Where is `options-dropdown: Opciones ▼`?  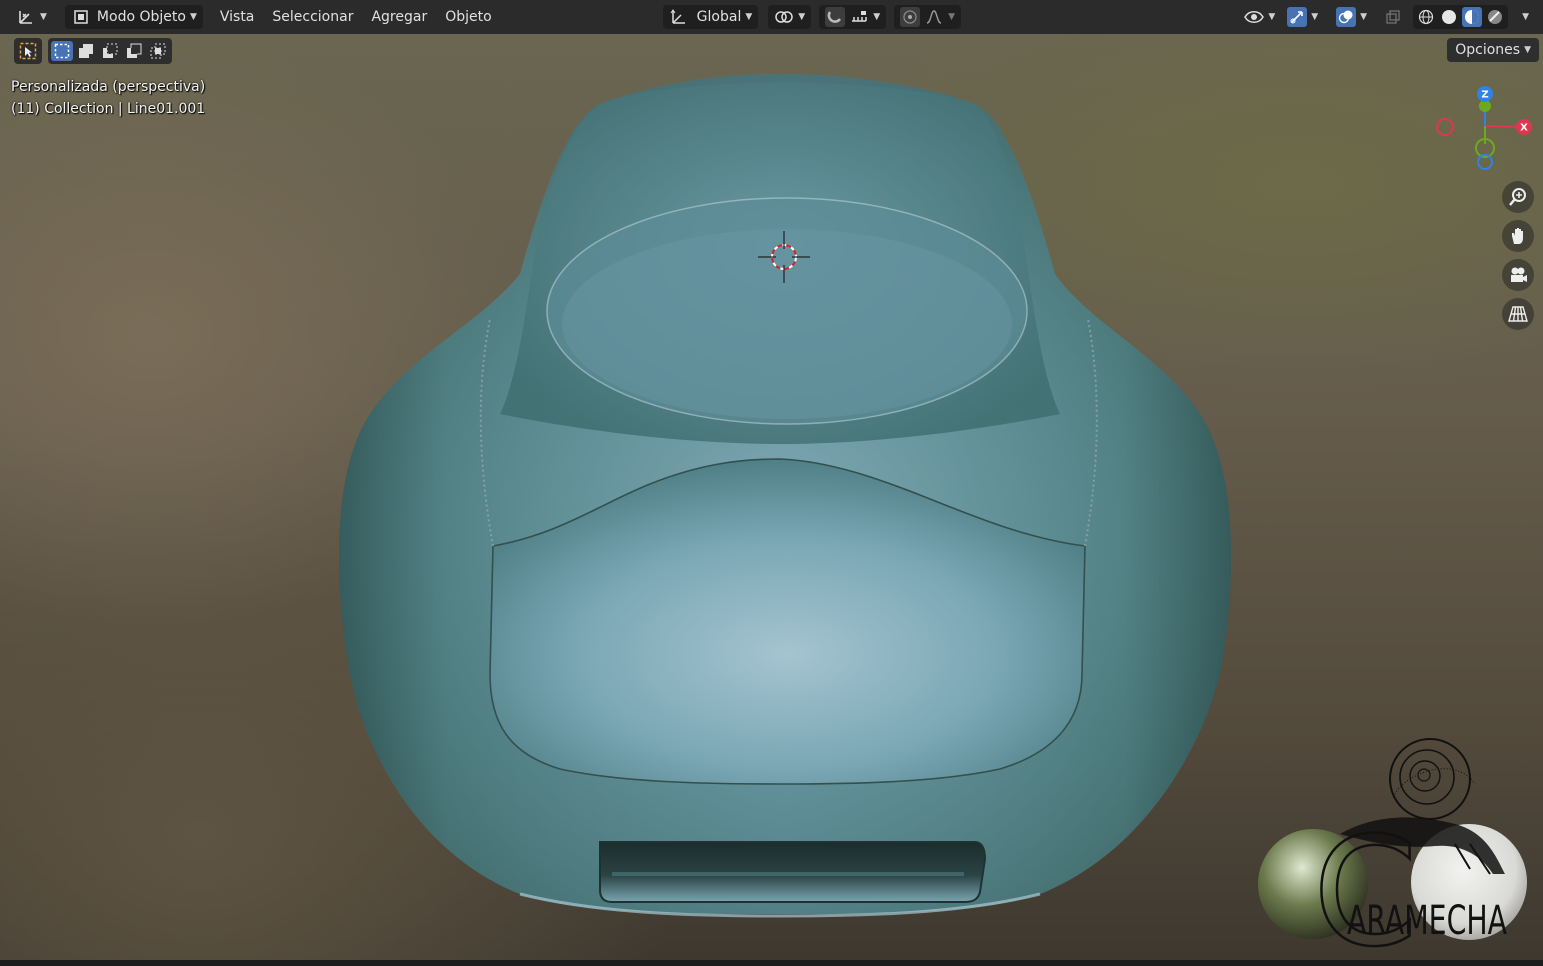
options-dropdown: Opciones ▼ is located at coordinates (1493, 50).